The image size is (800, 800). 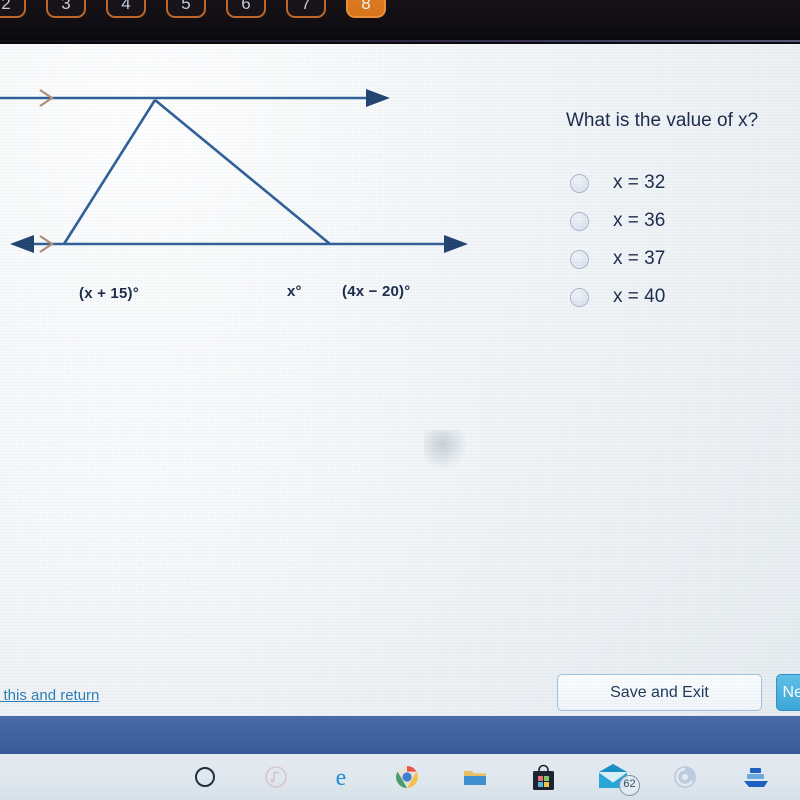 What do you see at coordinates (400, 41) in the screenshot?
I see `bezel-hairline` at bounding box center [400, 41].